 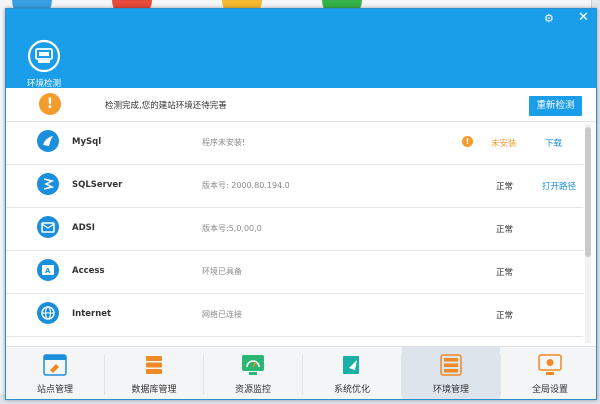 I want to click on row-desc: 网络已连接, so click(x=222, y=314).